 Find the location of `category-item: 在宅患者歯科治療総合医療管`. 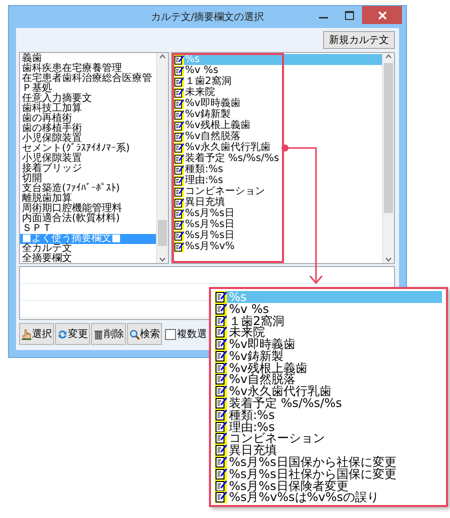

category-item: 在宅患者歯科治療総合医療管 is located at coordinates (88, 79).